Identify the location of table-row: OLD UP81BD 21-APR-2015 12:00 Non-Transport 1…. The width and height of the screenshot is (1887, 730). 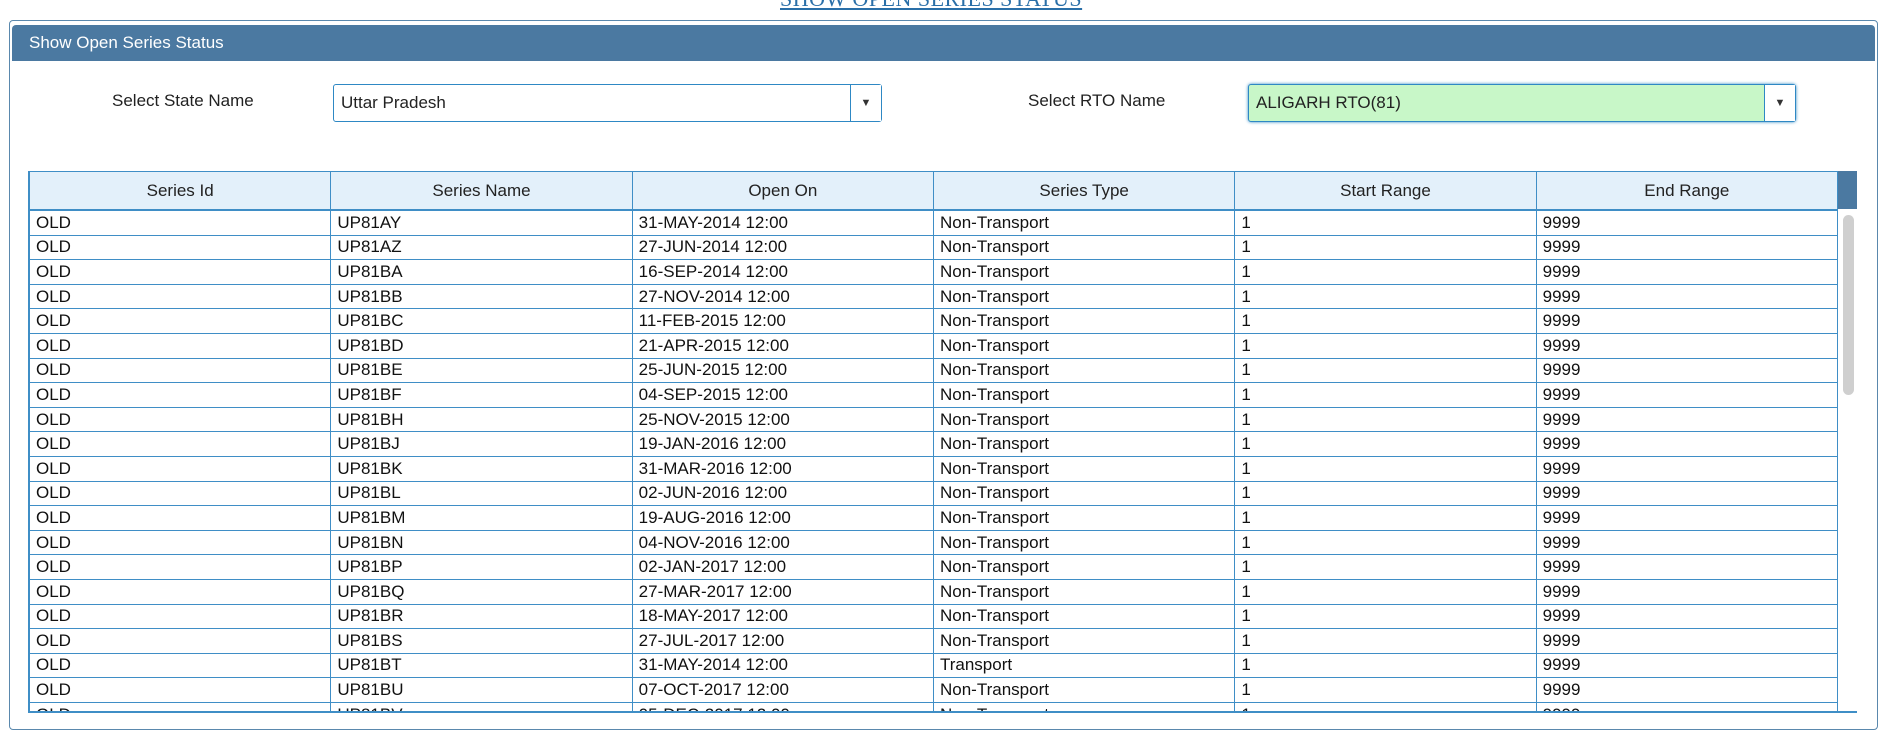
(934, 345).